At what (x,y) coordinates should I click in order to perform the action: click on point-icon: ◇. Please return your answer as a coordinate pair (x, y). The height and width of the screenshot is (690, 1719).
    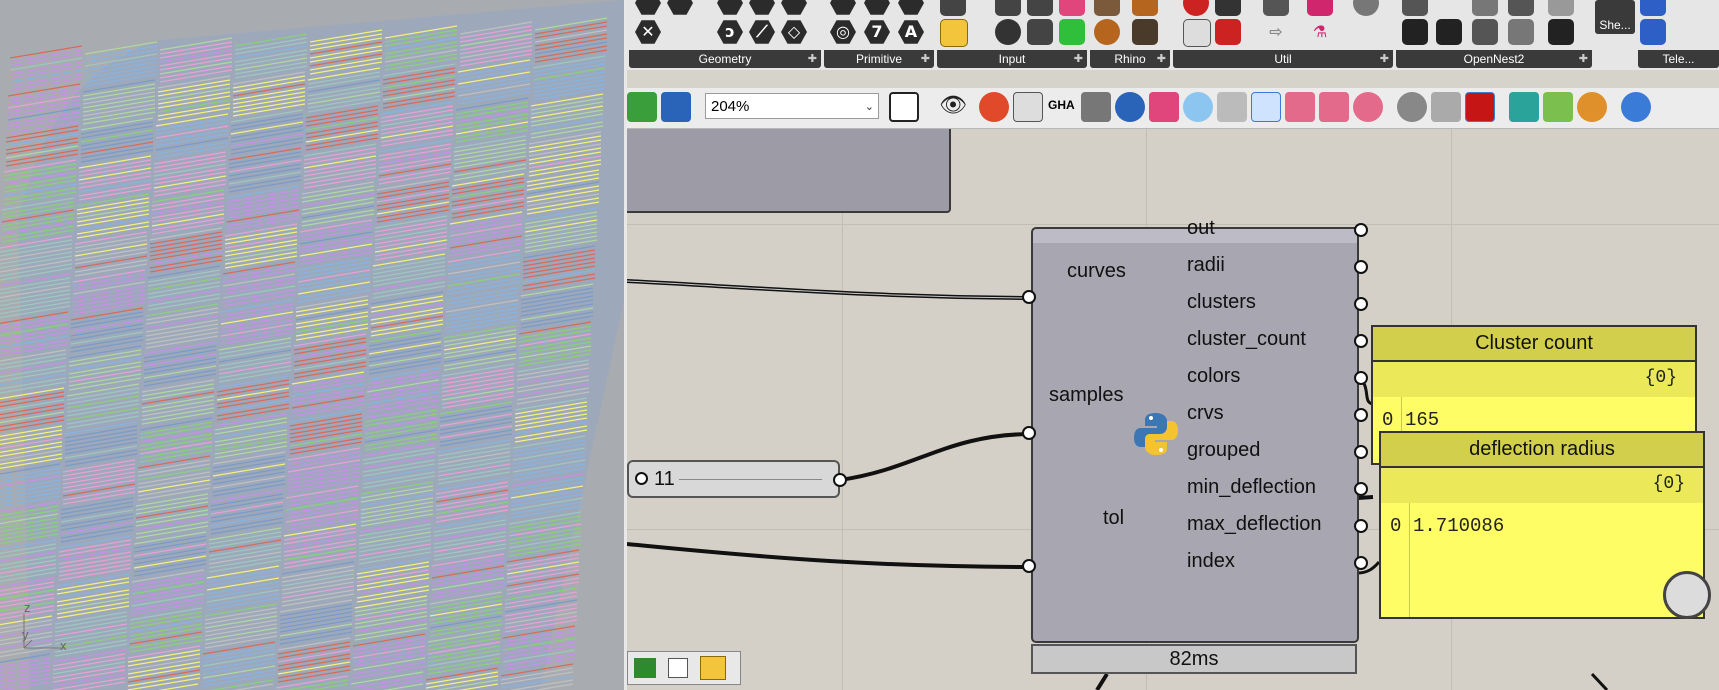
    Looking at the image, I should click on (794, 32).